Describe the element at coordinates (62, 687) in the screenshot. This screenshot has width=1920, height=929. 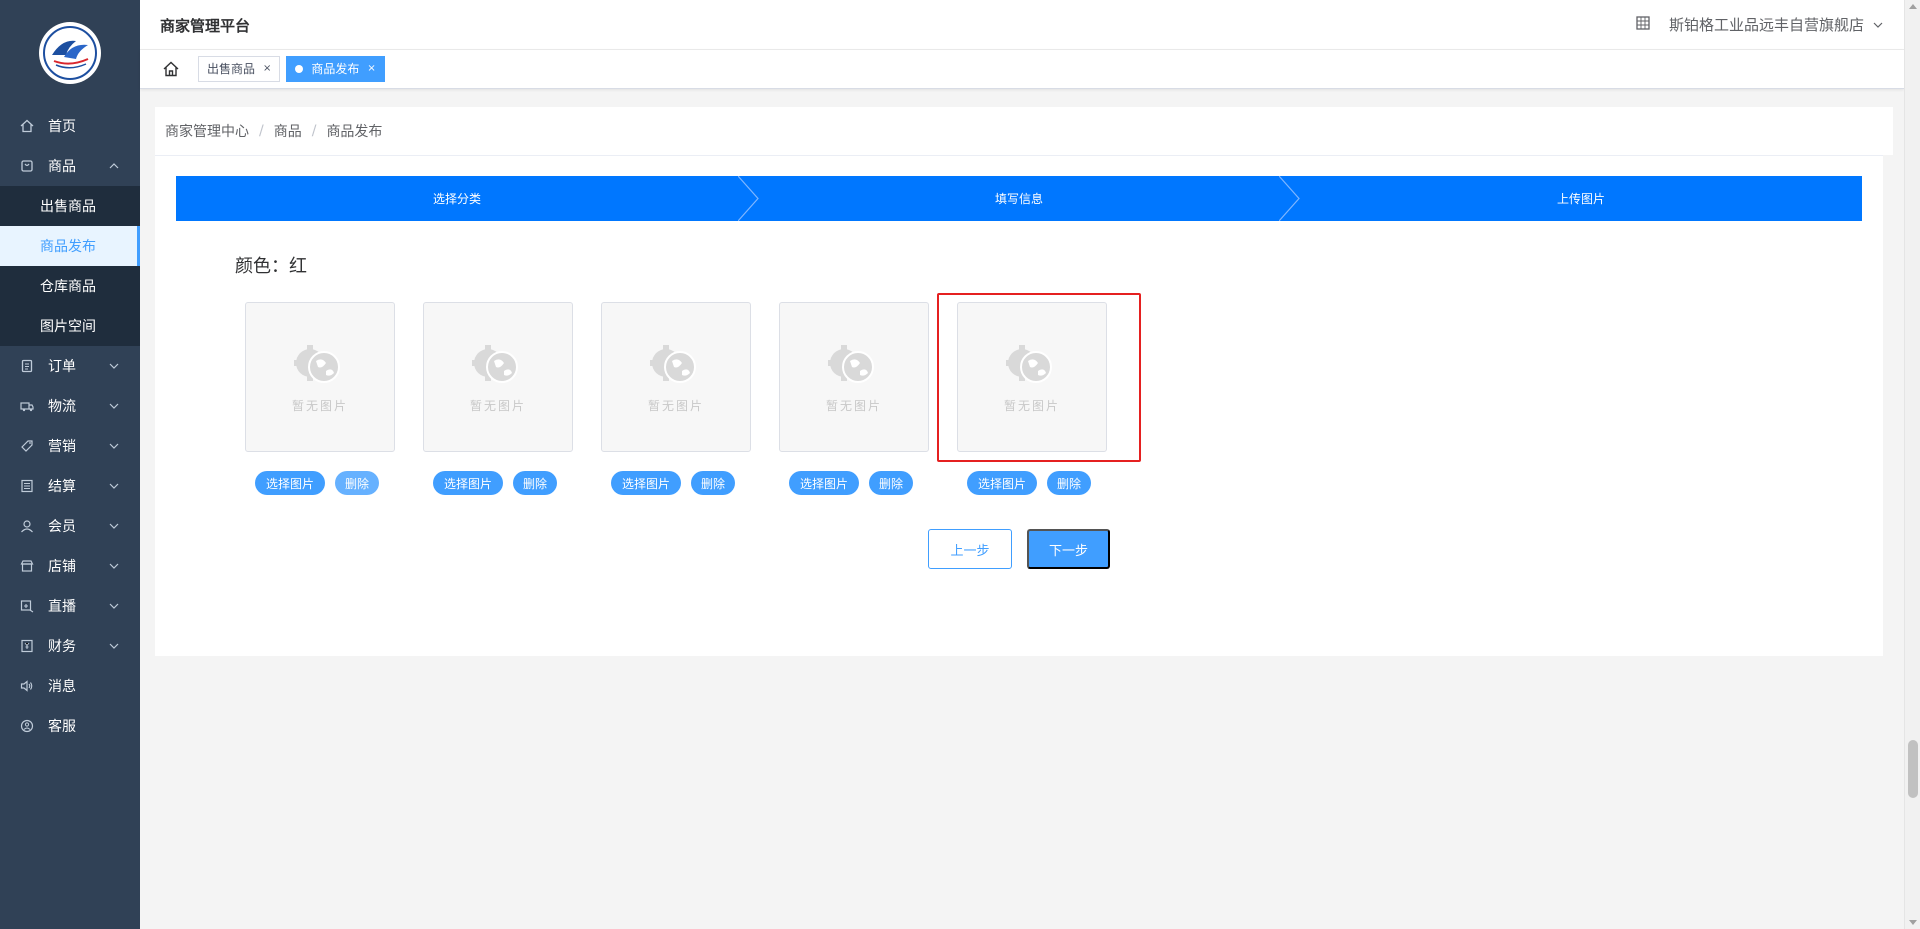
I see `sidebar-item-label: 消息` at that location.